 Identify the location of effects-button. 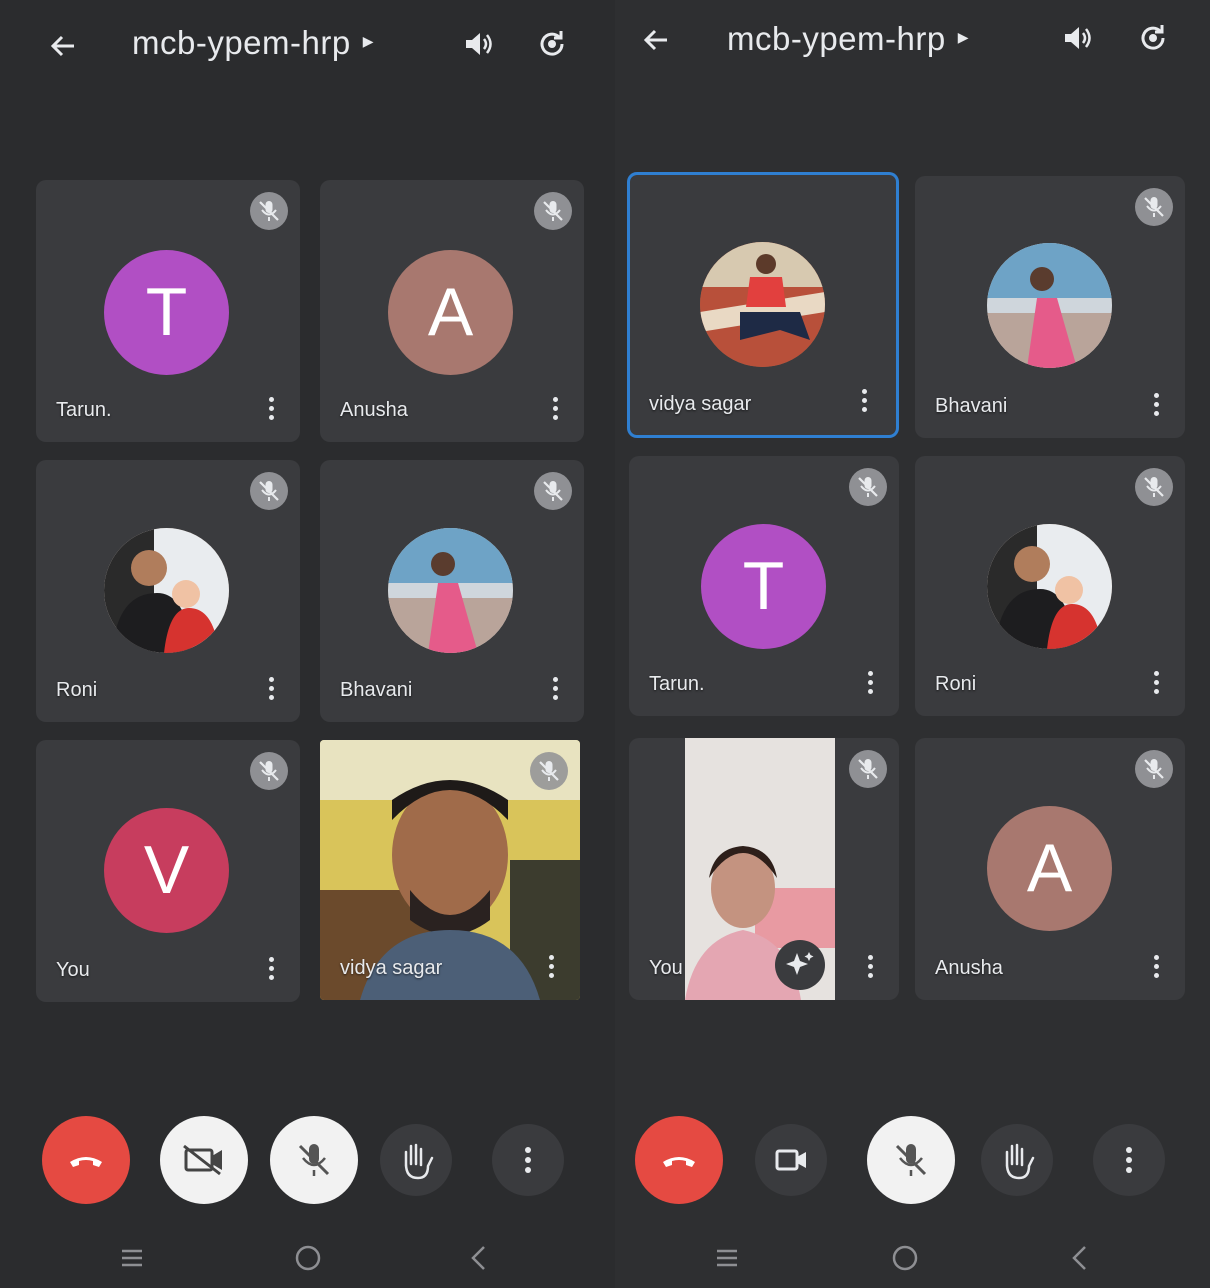
(800, 965).